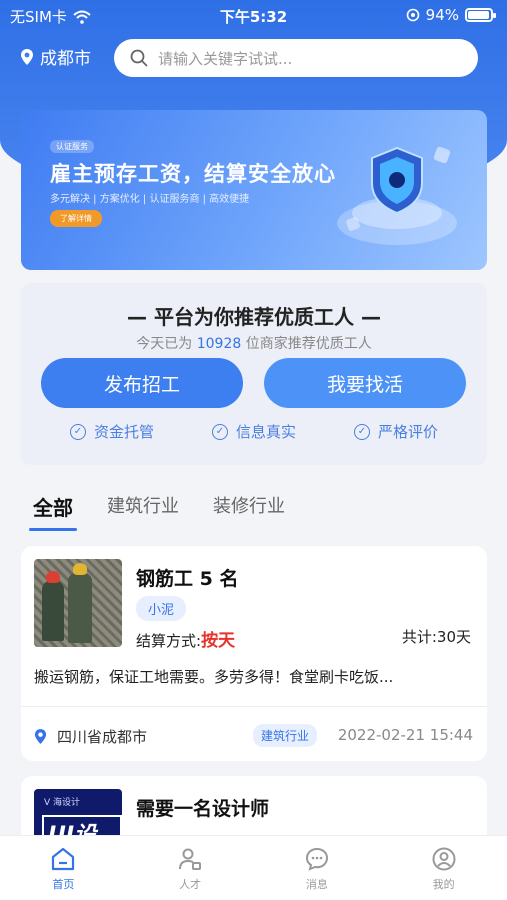 This screenshot has width=507, height=900. I want to click on feature-item: ✓ 资金托管, so click(111, 431).